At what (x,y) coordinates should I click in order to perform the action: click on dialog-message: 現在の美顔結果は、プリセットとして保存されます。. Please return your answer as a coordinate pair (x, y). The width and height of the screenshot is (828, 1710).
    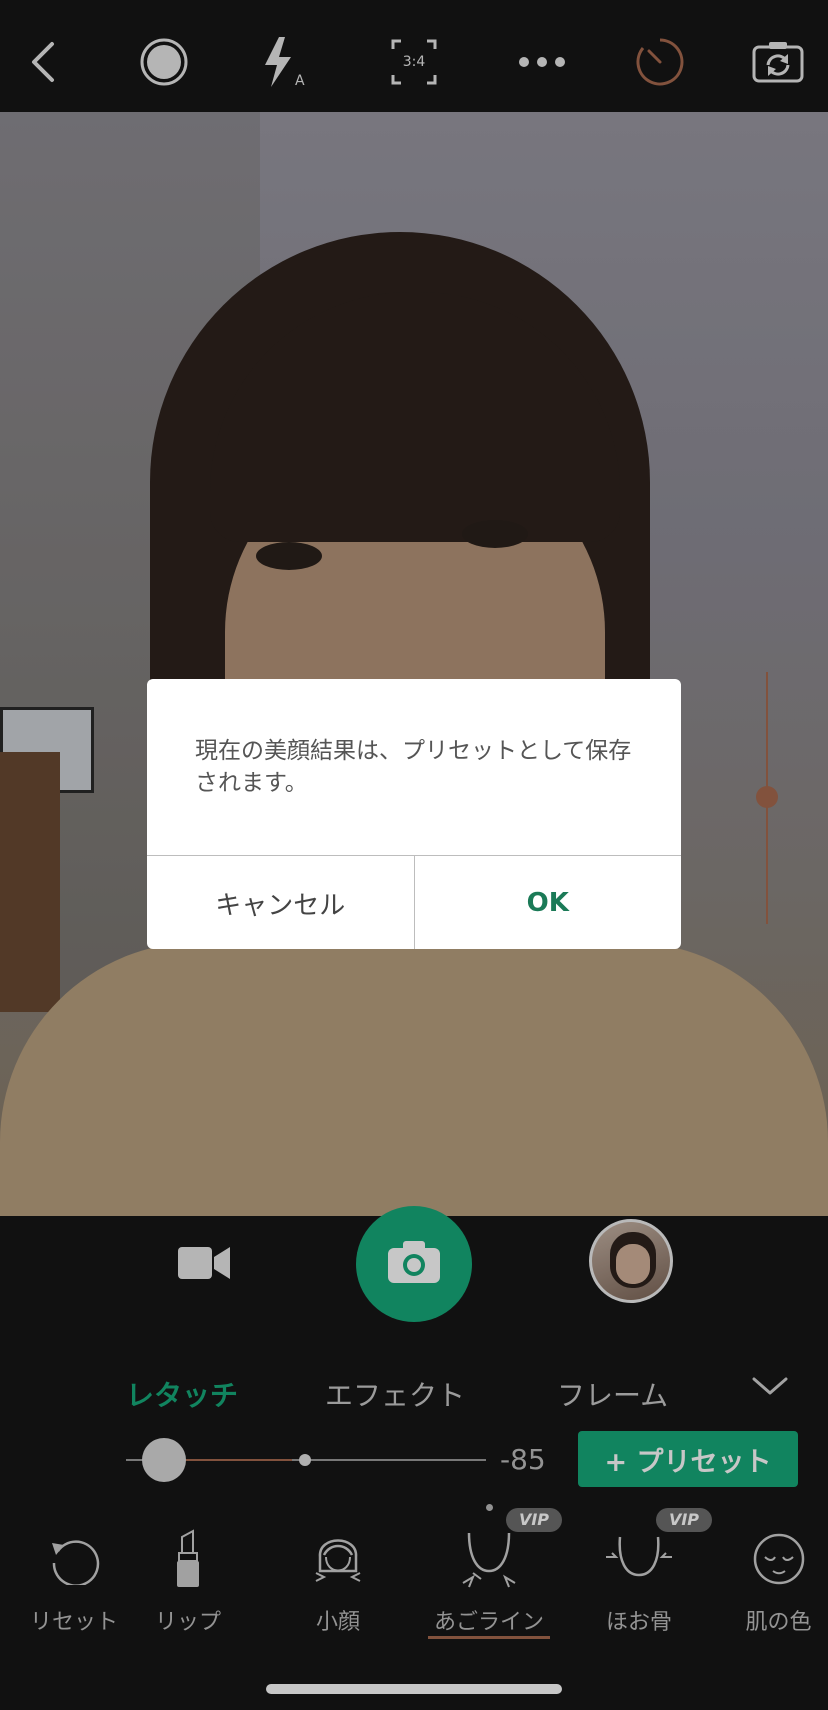
    Looking at the image, I should click on (413, 767).